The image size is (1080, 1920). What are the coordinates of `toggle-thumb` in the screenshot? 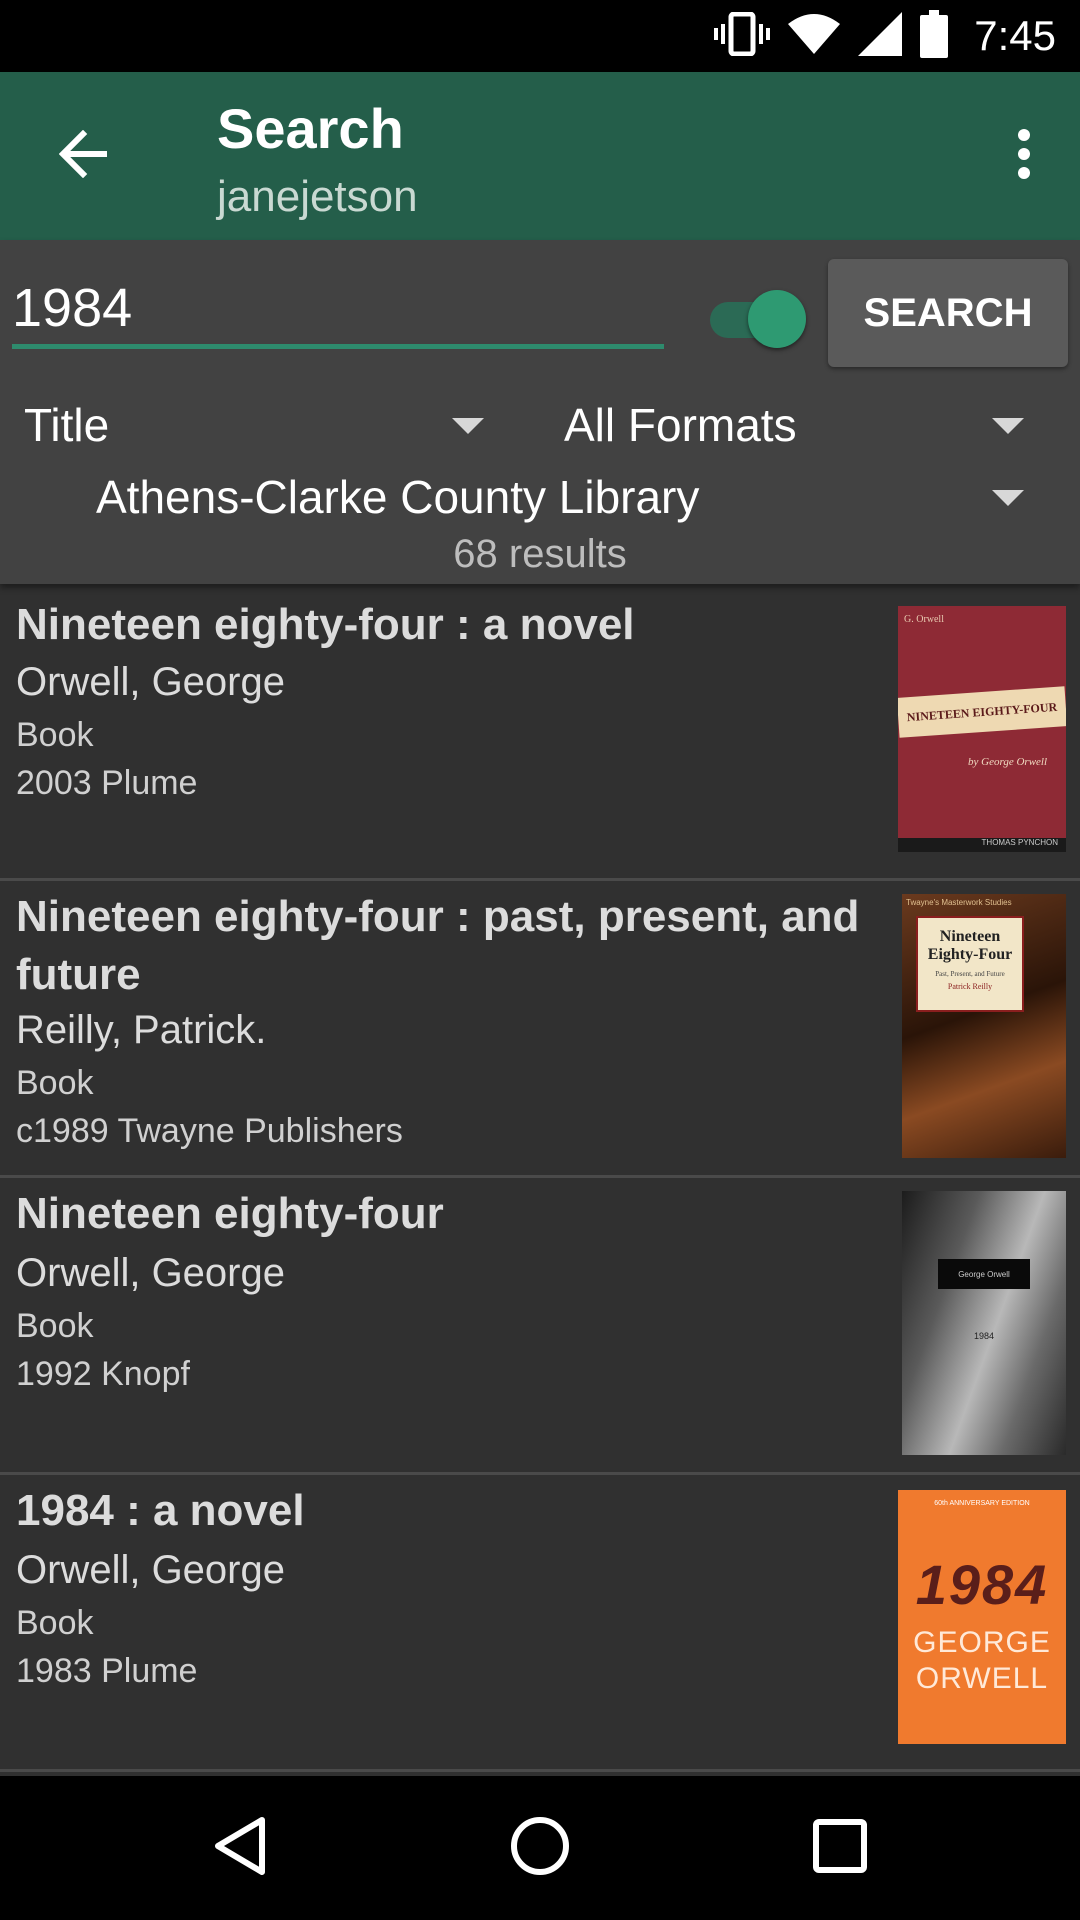 It's located at (777, 319).